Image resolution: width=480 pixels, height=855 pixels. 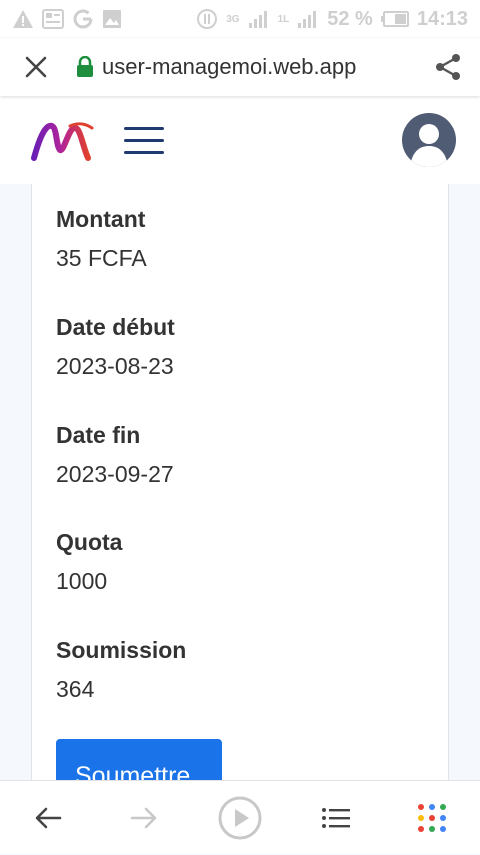 What do you see at coordinates (121, 650) in the screenshot?
I see `soumission-label: Soumission` at bounding box center [121, 650].